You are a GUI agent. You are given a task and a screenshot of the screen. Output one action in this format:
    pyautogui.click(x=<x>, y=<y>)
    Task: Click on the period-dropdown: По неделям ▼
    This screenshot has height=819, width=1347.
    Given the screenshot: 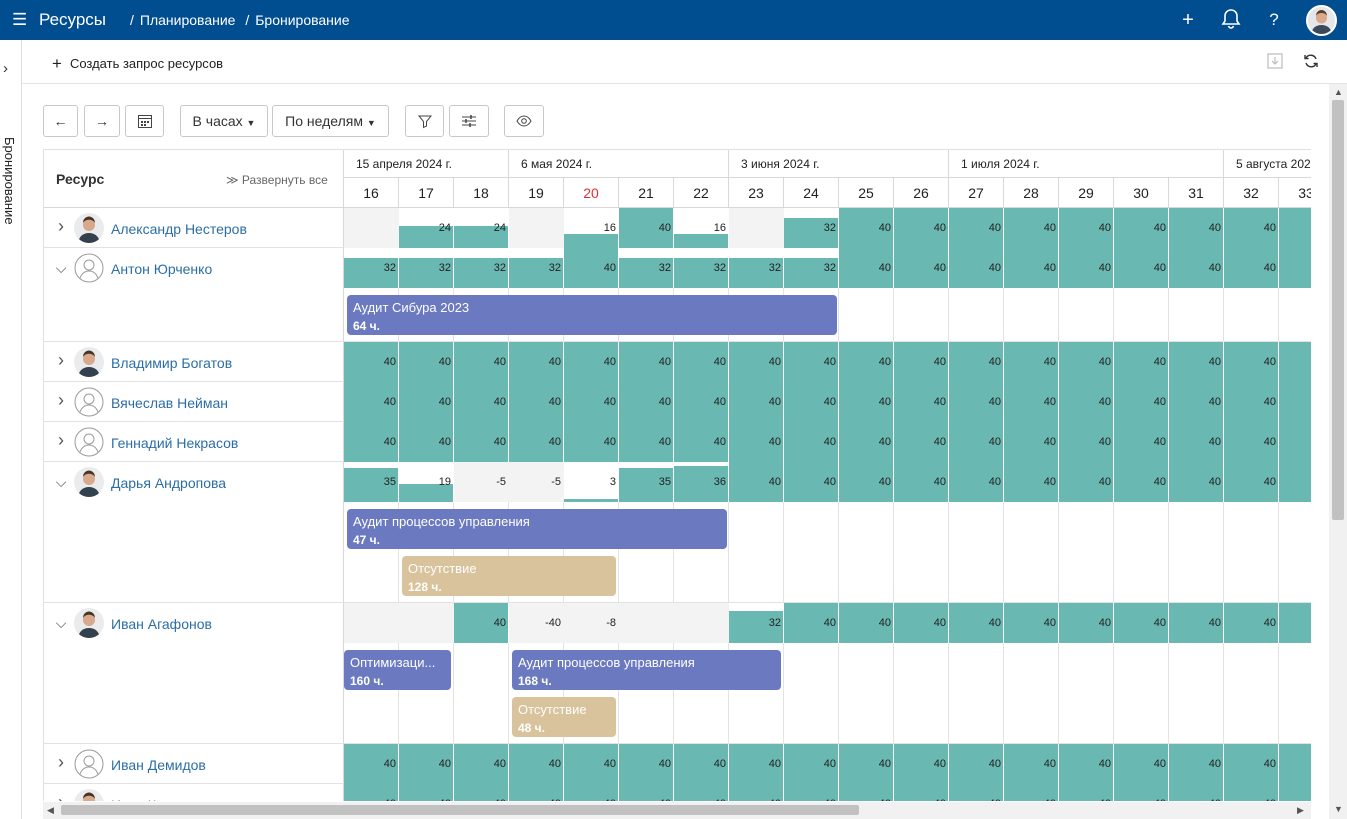 What is the action you would take?
    pyautogui.click(x=330, y=121)
    